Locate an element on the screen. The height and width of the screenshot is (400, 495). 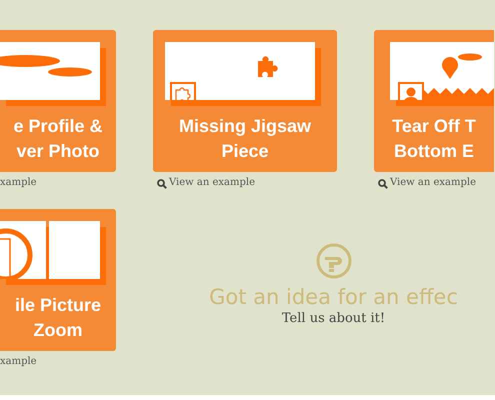
idea-heading: Got an idea for an effec is located at coordinates (333, 297).